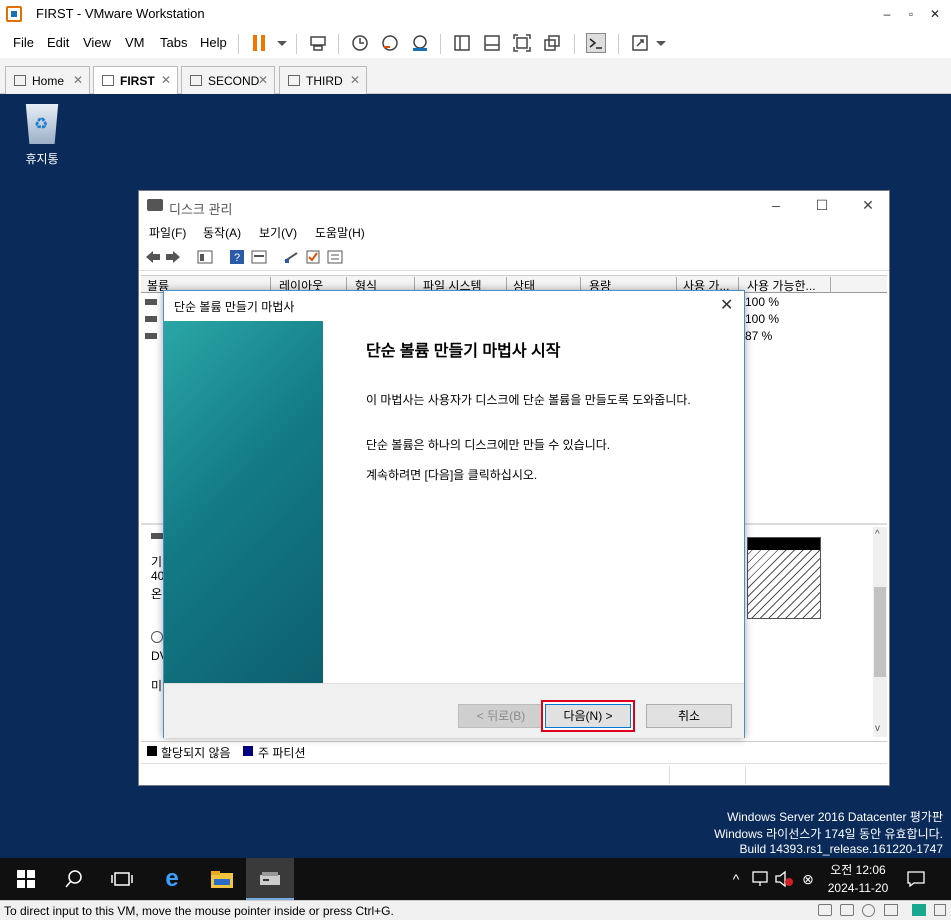 This screenshot has height=920, width=951. What do you see at coordinates (588, 716) in the screenshot?
I see `next-button: 다음(N) >` at bounding box center [588, 716].